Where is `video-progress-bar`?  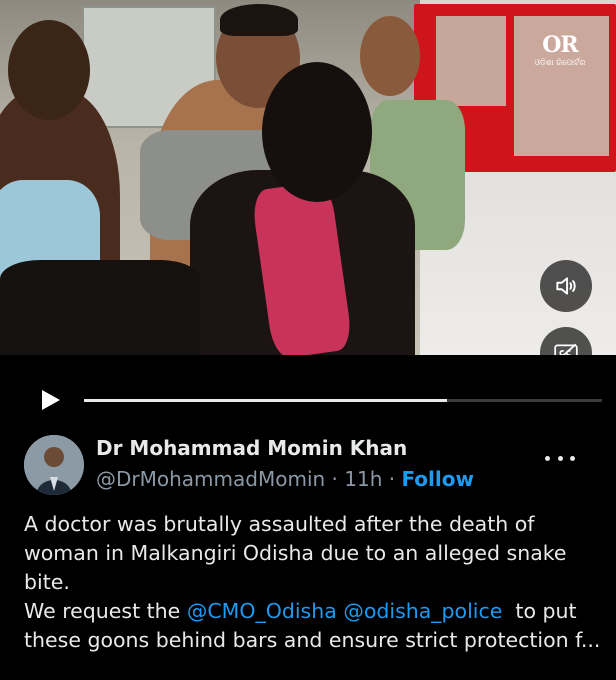 video-progress-bar is located at coordinates (343, 400).